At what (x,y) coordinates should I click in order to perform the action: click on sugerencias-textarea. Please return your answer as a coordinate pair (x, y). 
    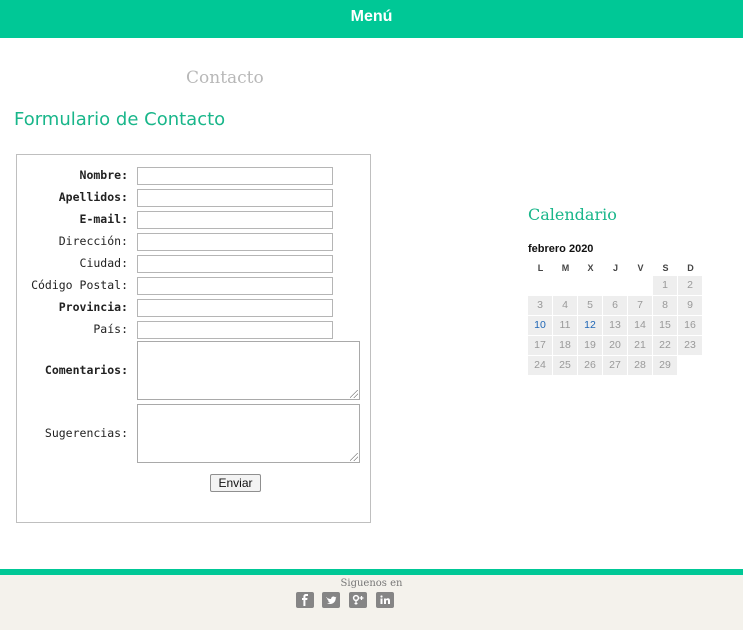
    Looking at the image, I should click on (248, 433).